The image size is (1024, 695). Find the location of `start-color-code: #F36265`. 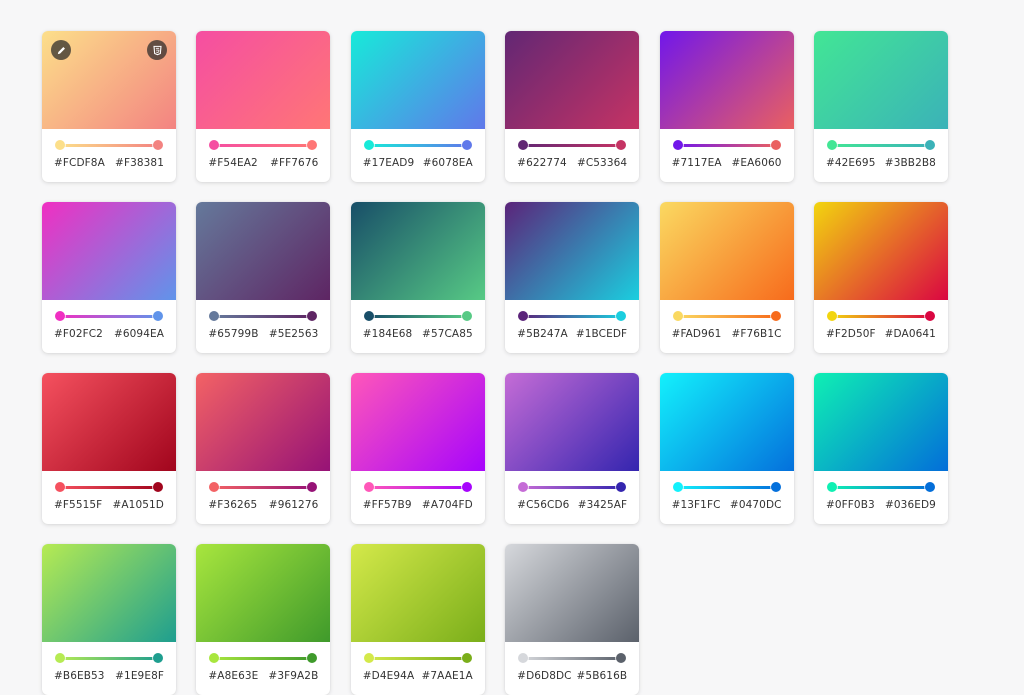

start-color-code: #F36265 is located at coordinates (232, 505).